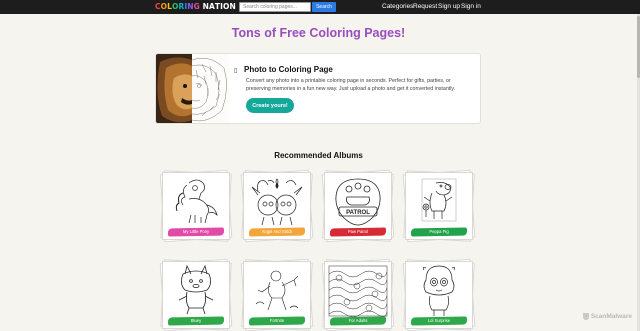  Describe the element at coordinates (196, 289) in the screenshot. I see `bluey-drawing` at that location.